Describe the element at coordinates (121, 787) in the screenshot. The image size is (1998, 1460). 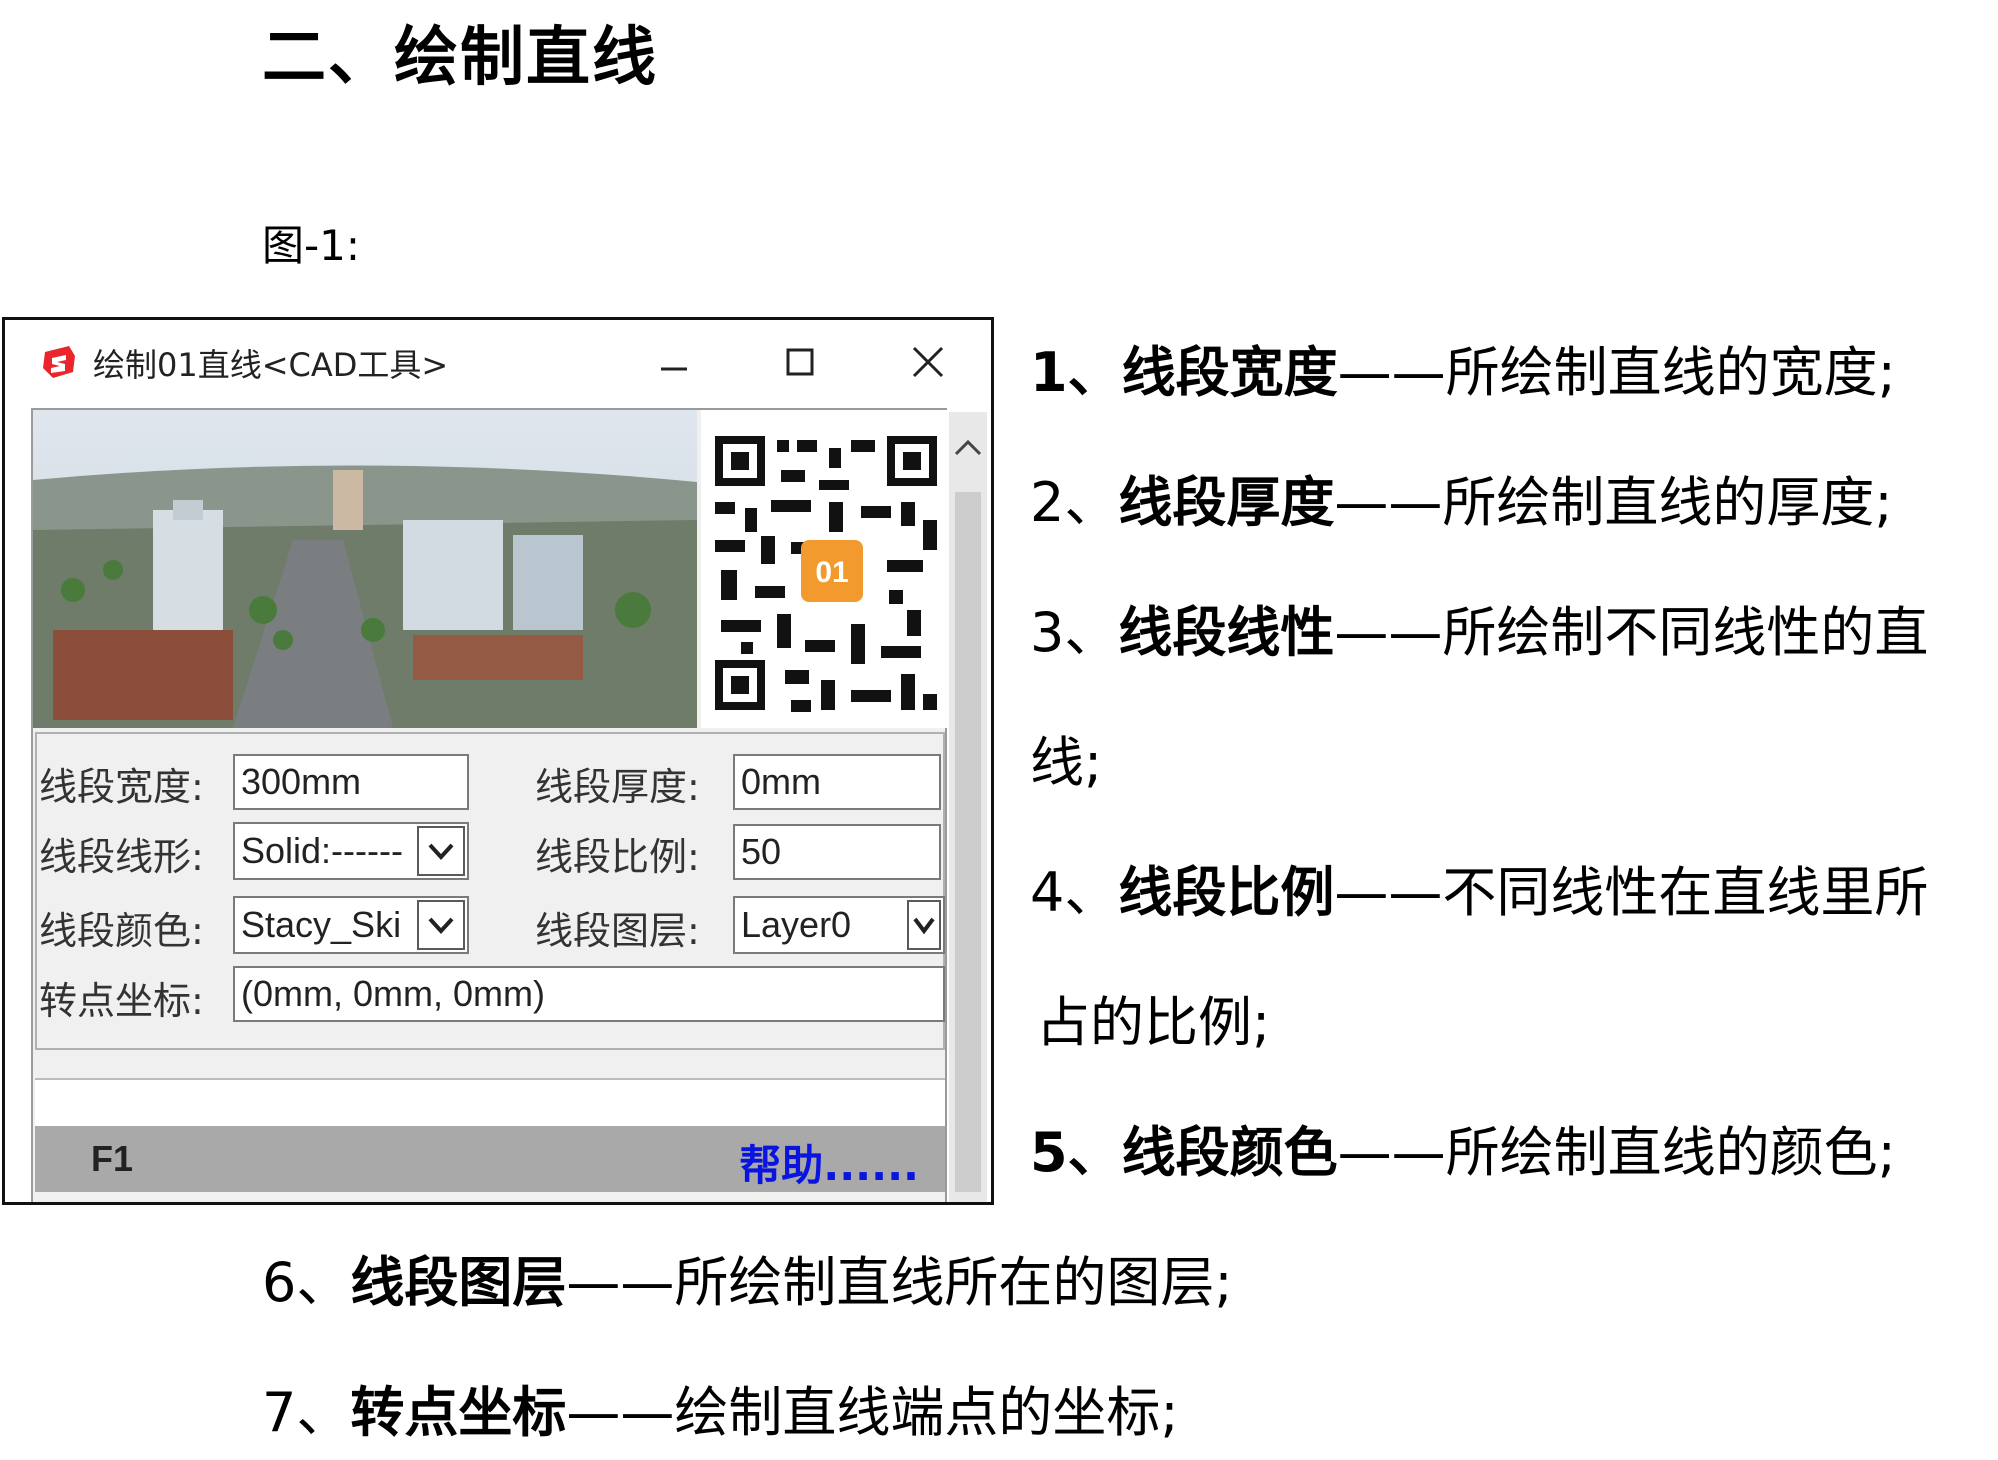
I see `width-label: 线段宽度:` at that location.